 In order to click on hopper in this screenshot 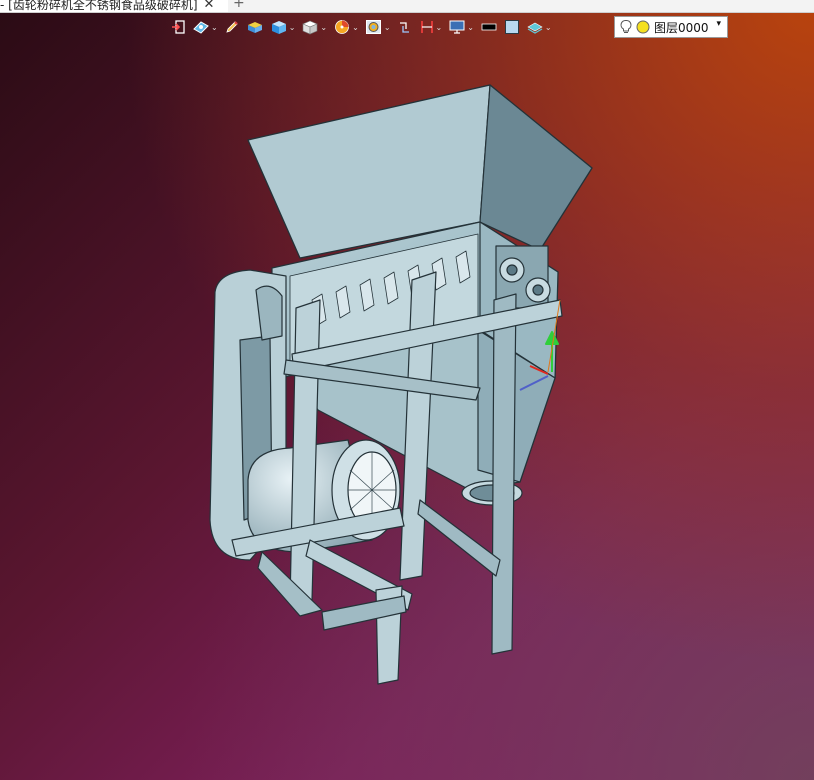, I will do `click(420, 171)`.